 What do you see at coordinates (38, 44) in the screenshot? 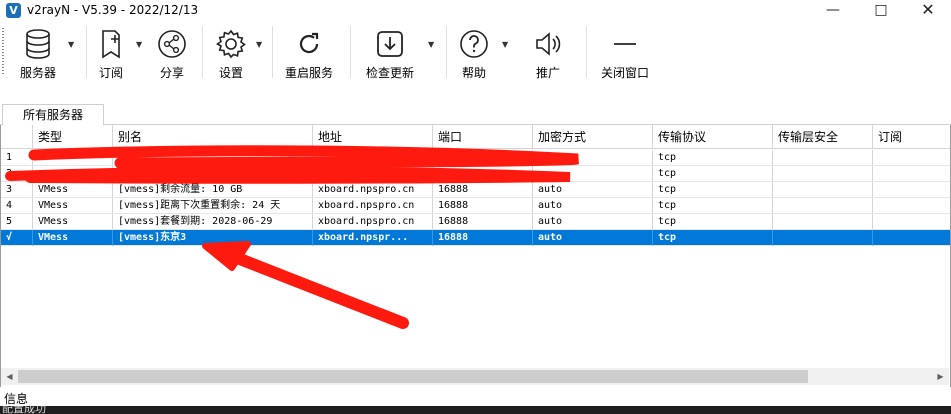
I see `database-icon` at bounding box center [38, 44].